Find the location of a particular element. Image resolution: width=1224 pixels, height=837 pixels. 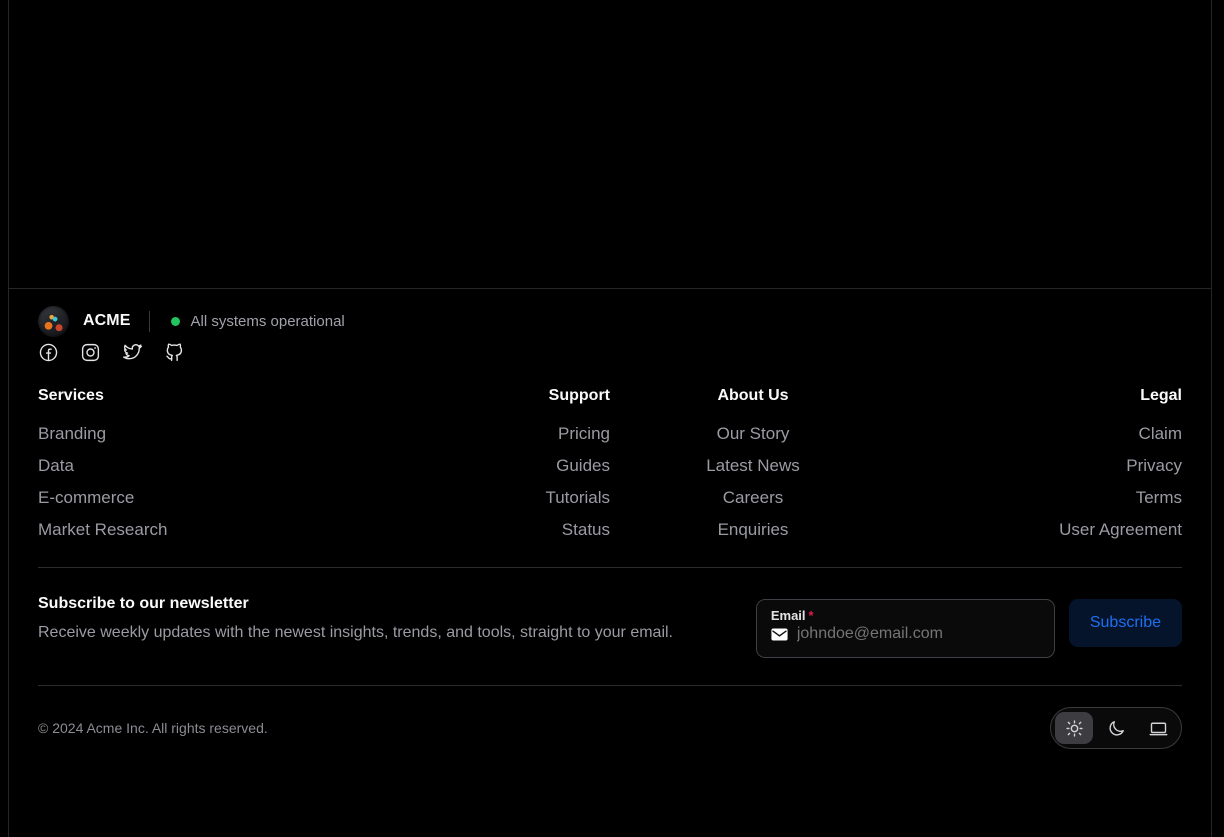

footer-link: Our Story is located at coordinates (753, 434).